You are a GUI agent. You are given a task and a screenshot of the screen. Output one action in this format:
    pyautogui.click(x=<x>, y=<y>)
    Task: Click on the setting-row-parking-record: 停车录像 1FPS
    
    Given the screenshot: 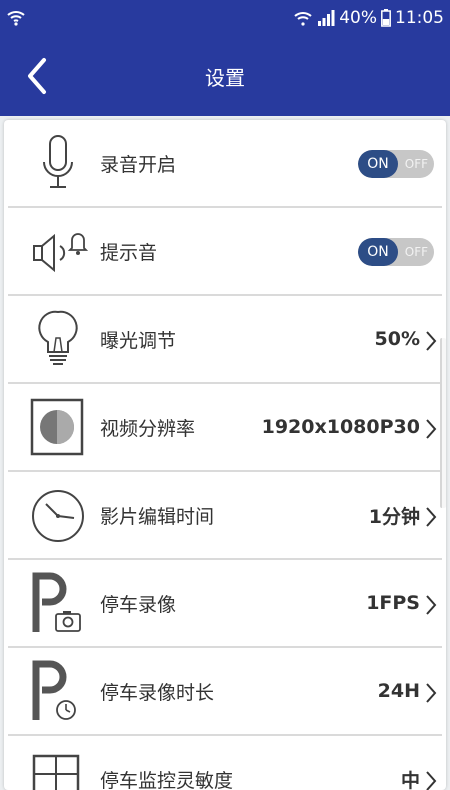 What is the action you would take?
    pyautogui.click(x=225, y=604)
    